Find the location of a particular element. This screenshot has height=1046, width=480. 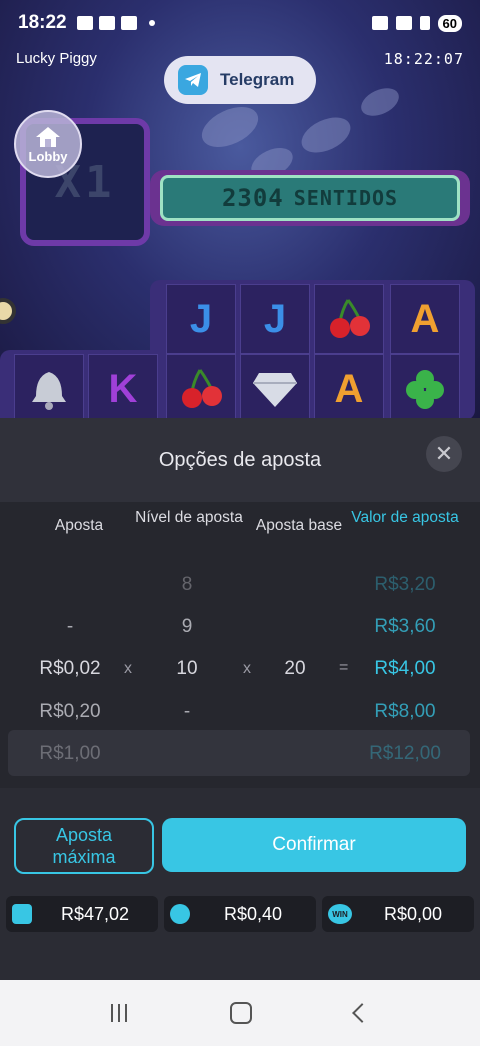

close-button: ✕ is located at coordinates (444, 454).